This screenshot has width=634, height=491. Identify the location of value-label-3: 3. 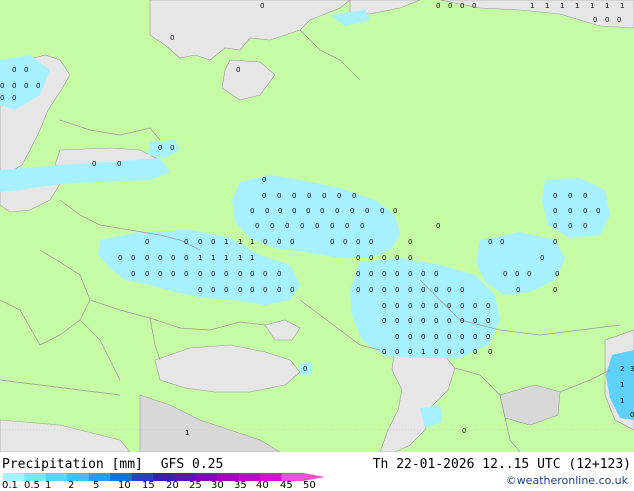
(632, 369).